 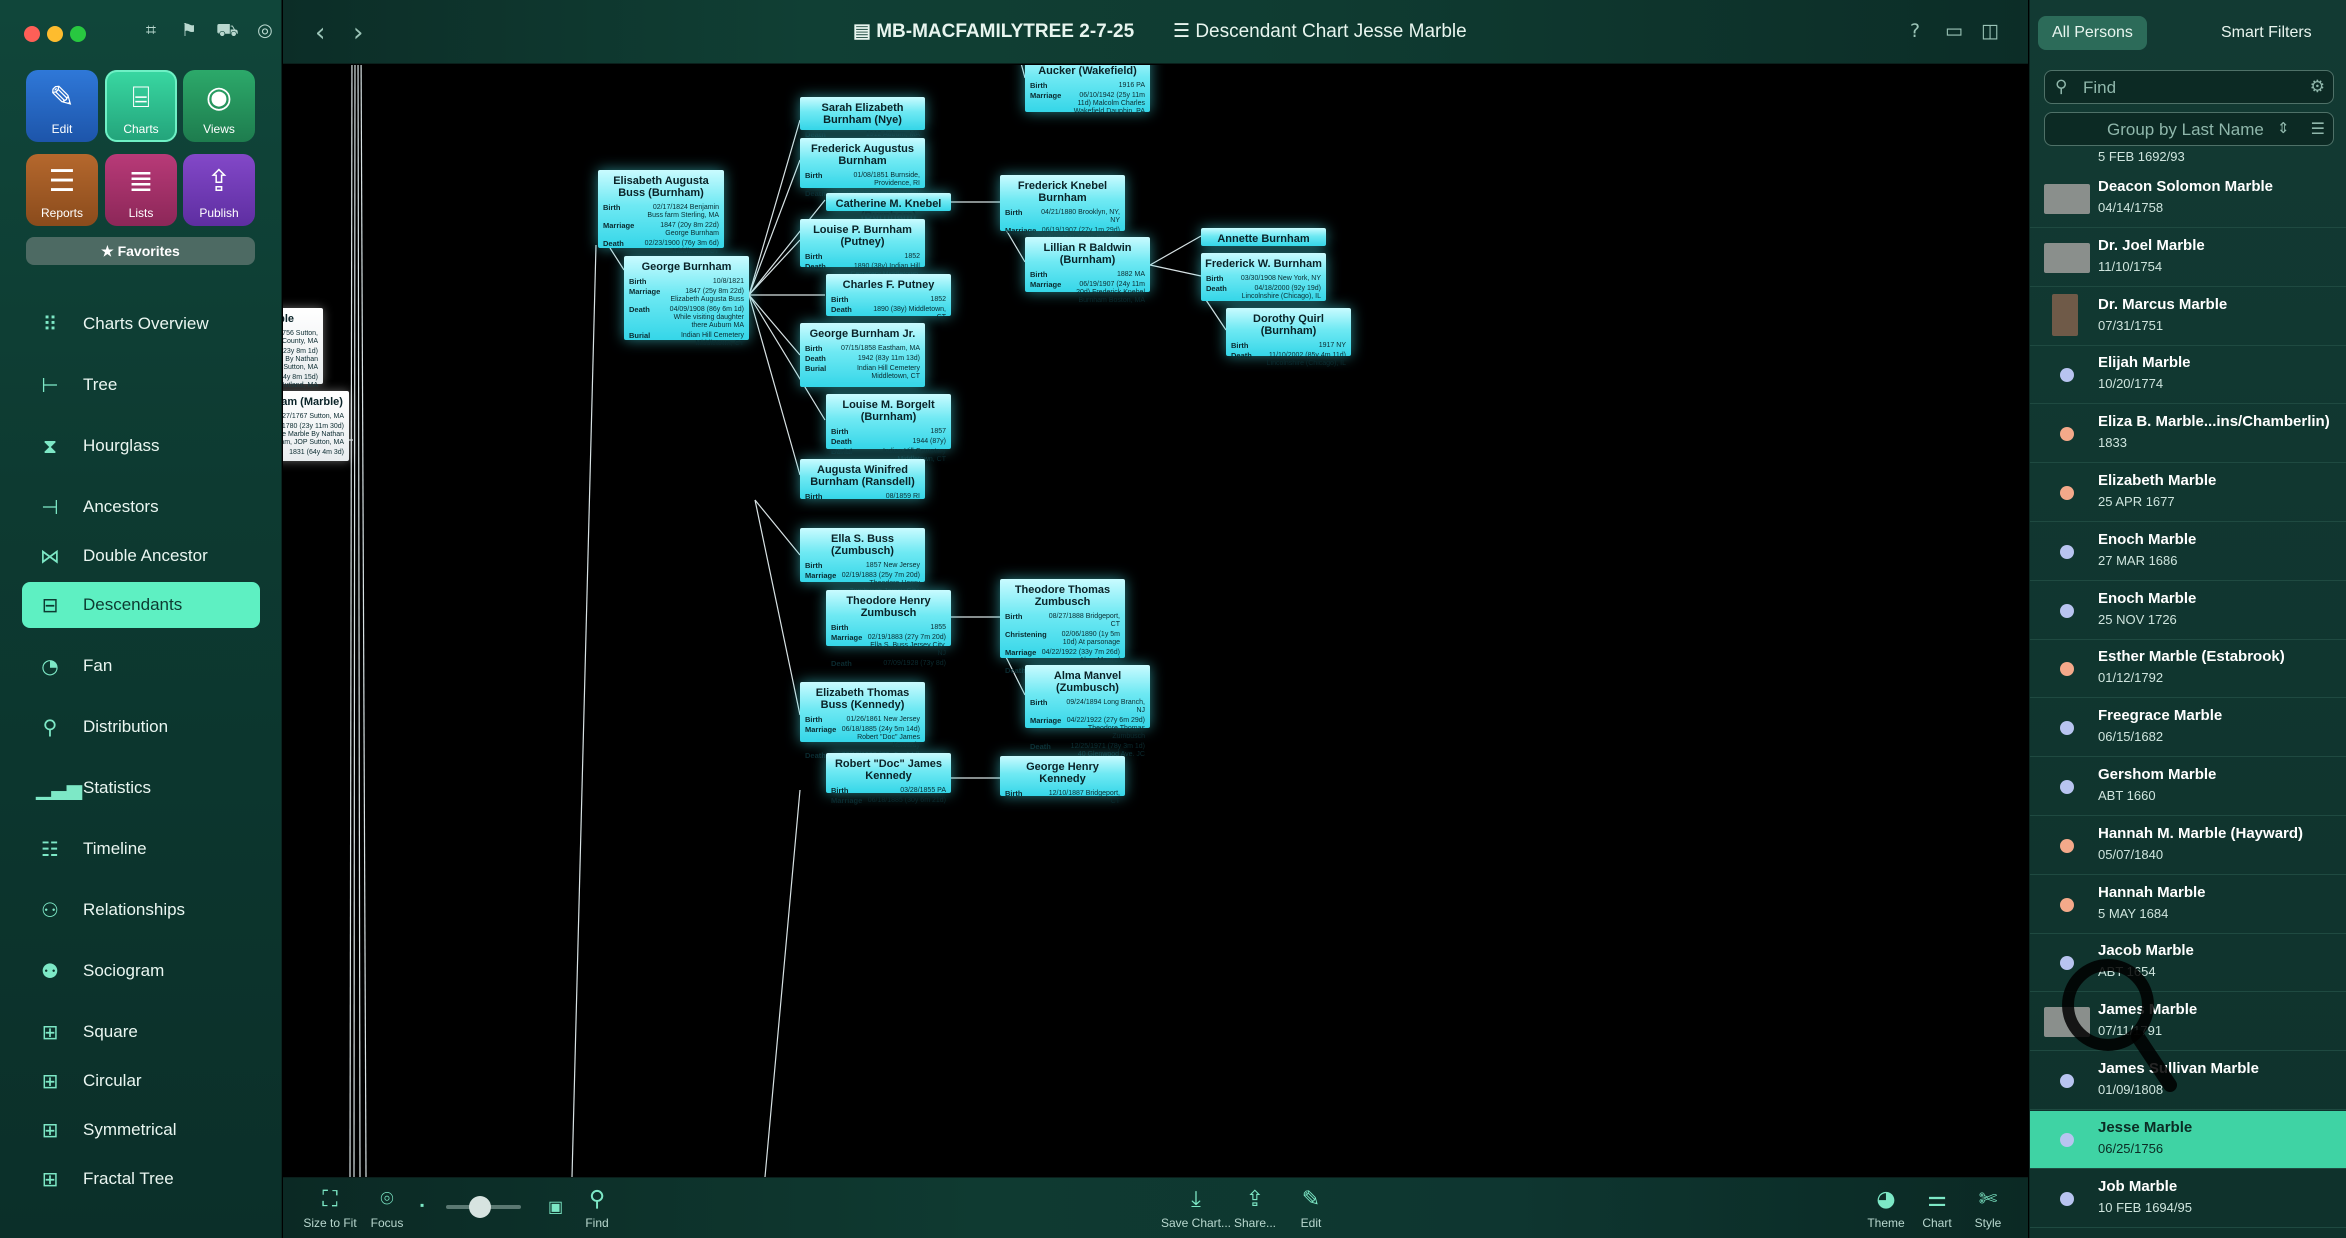 What do you see at coordinates (78, 34) in the screenshot?
I see `zoom-window-button` at bounding box center [78, 34].